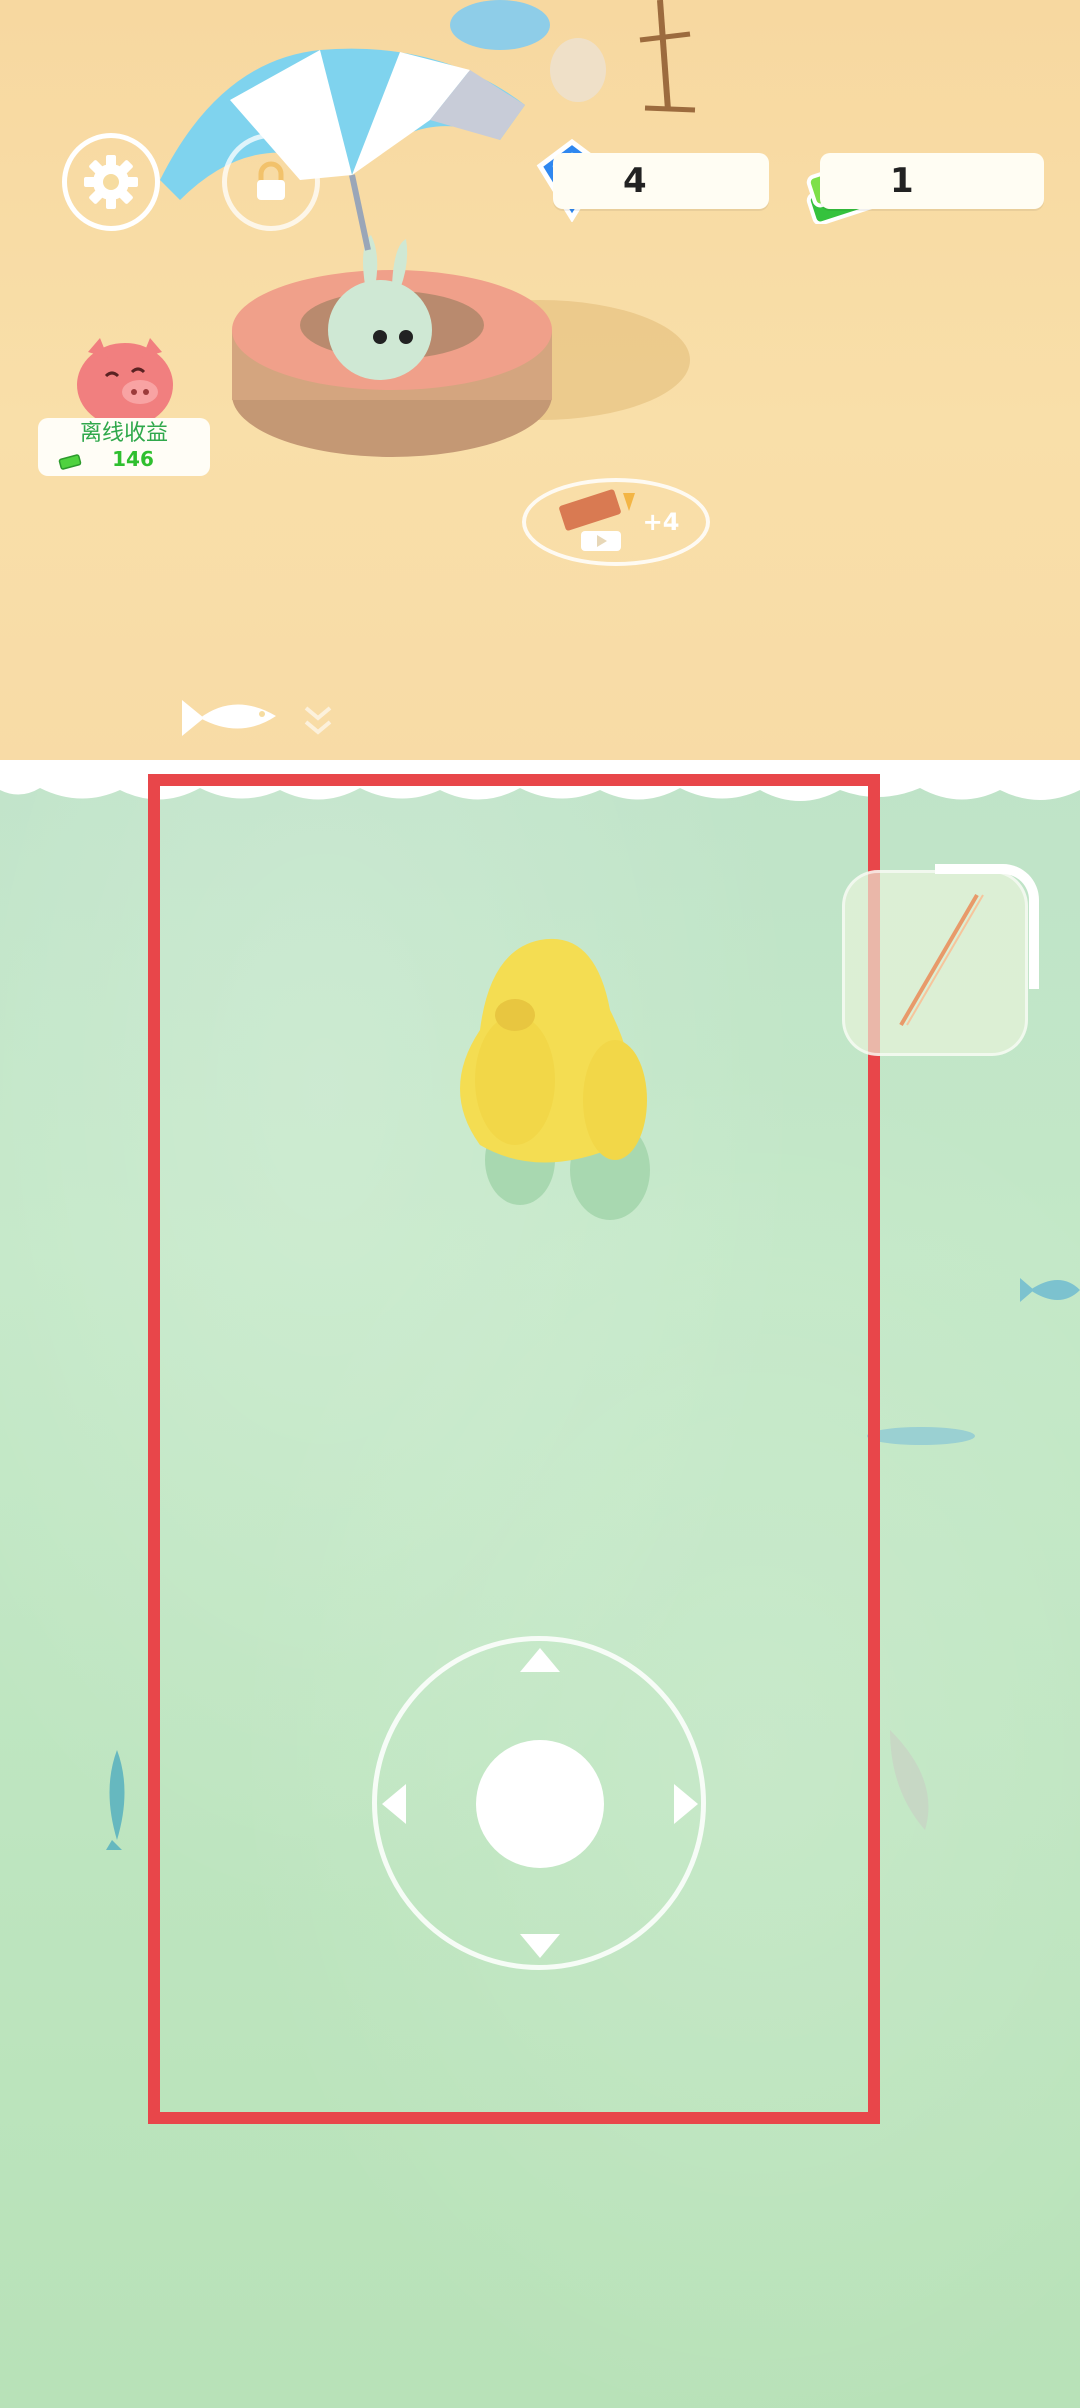 The height and width of the screenshot is (2408, 1080). Describe the element at coordinates (921, 1436) in the screenshot. I see `fish-sea-shadow` at that location.